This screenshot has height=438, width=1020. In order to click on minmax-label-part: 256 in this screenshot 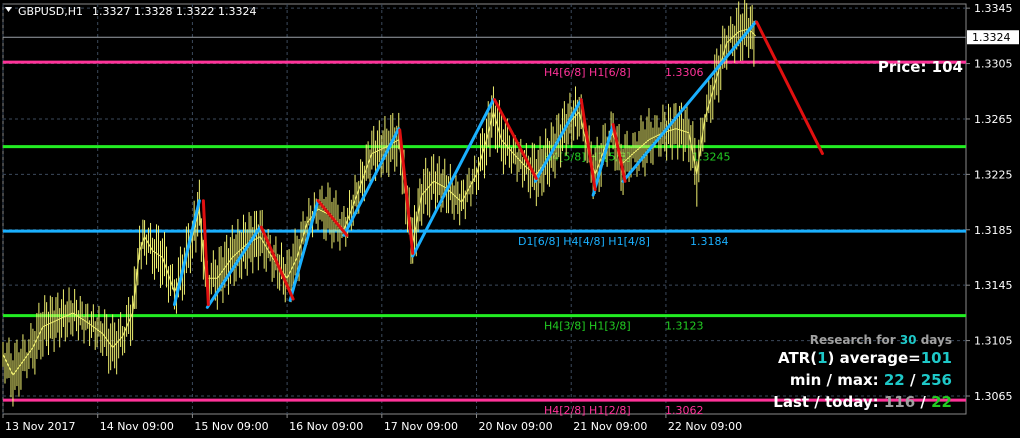, I will do `click(936, 380)`.